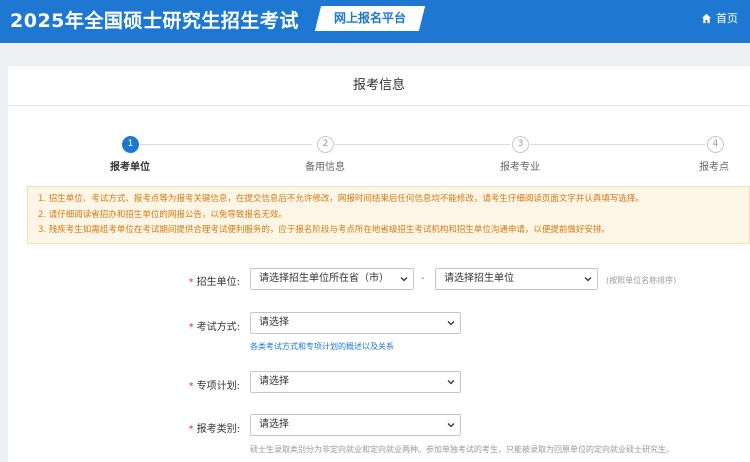 The height and width of the screenshot is (462, 750). I want to click on unit-select: 请选择招生单位, so click(516, 279).